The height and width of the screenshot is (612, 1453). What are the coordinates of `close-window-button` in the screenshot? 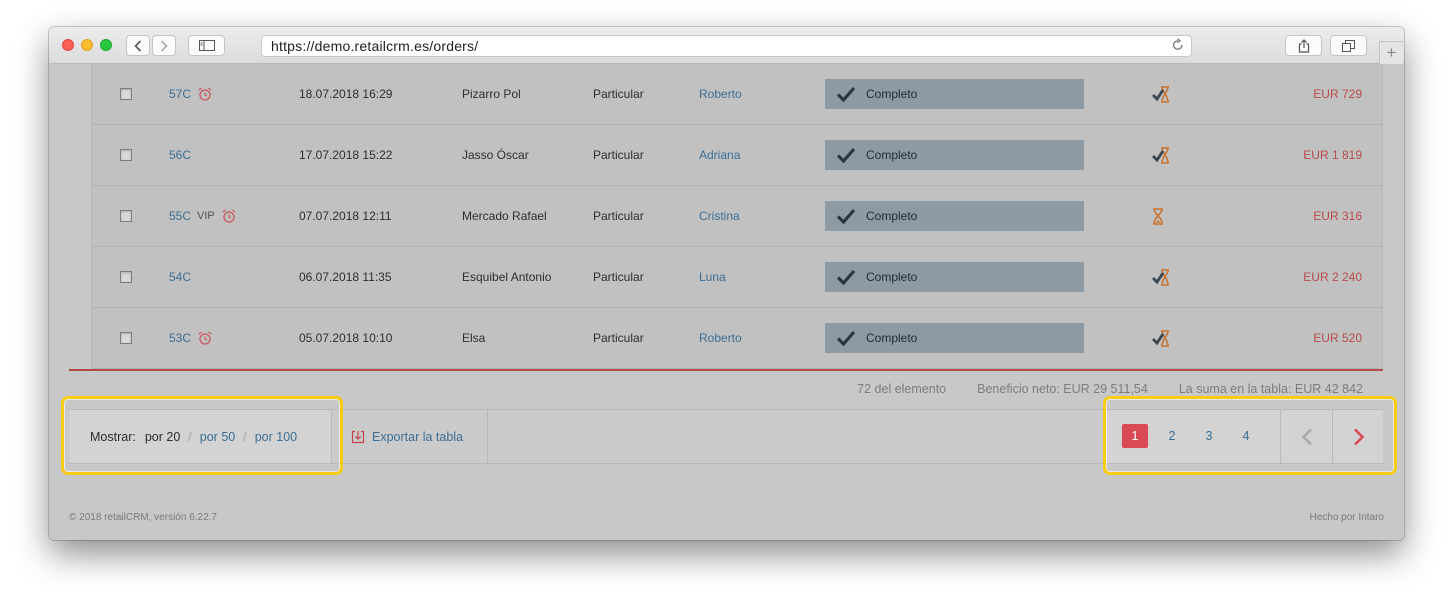 It's located at (68, 45).